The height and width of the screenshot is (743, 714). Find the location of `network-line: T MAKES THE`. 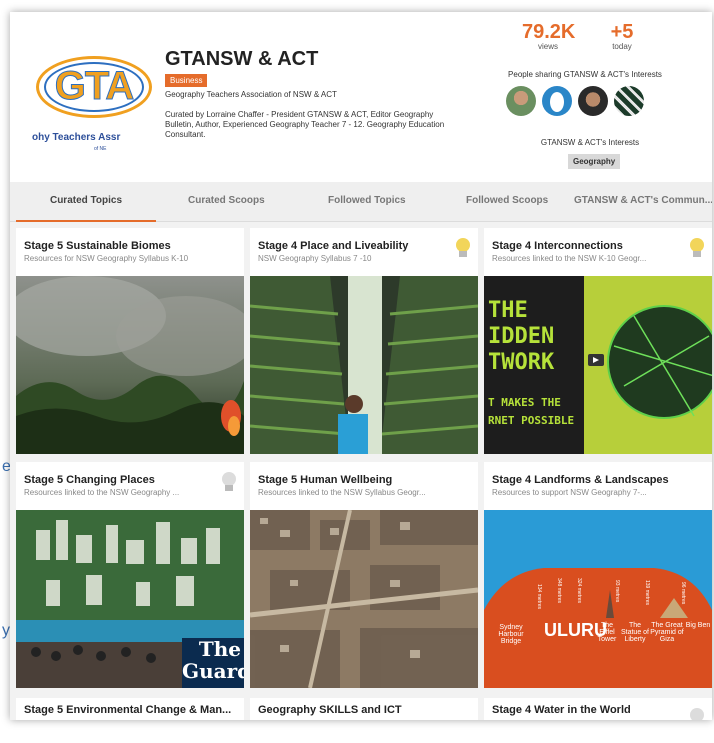

network-line: T MAKES THE is located at coordinates (524, 402).